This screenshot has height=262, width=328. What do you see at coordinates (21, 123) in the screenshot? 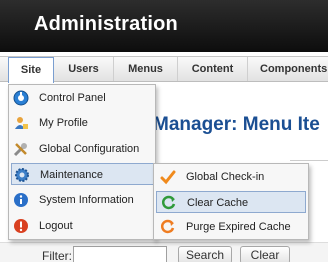
I see `user-profile-icon` at bounding box center [21, 123].